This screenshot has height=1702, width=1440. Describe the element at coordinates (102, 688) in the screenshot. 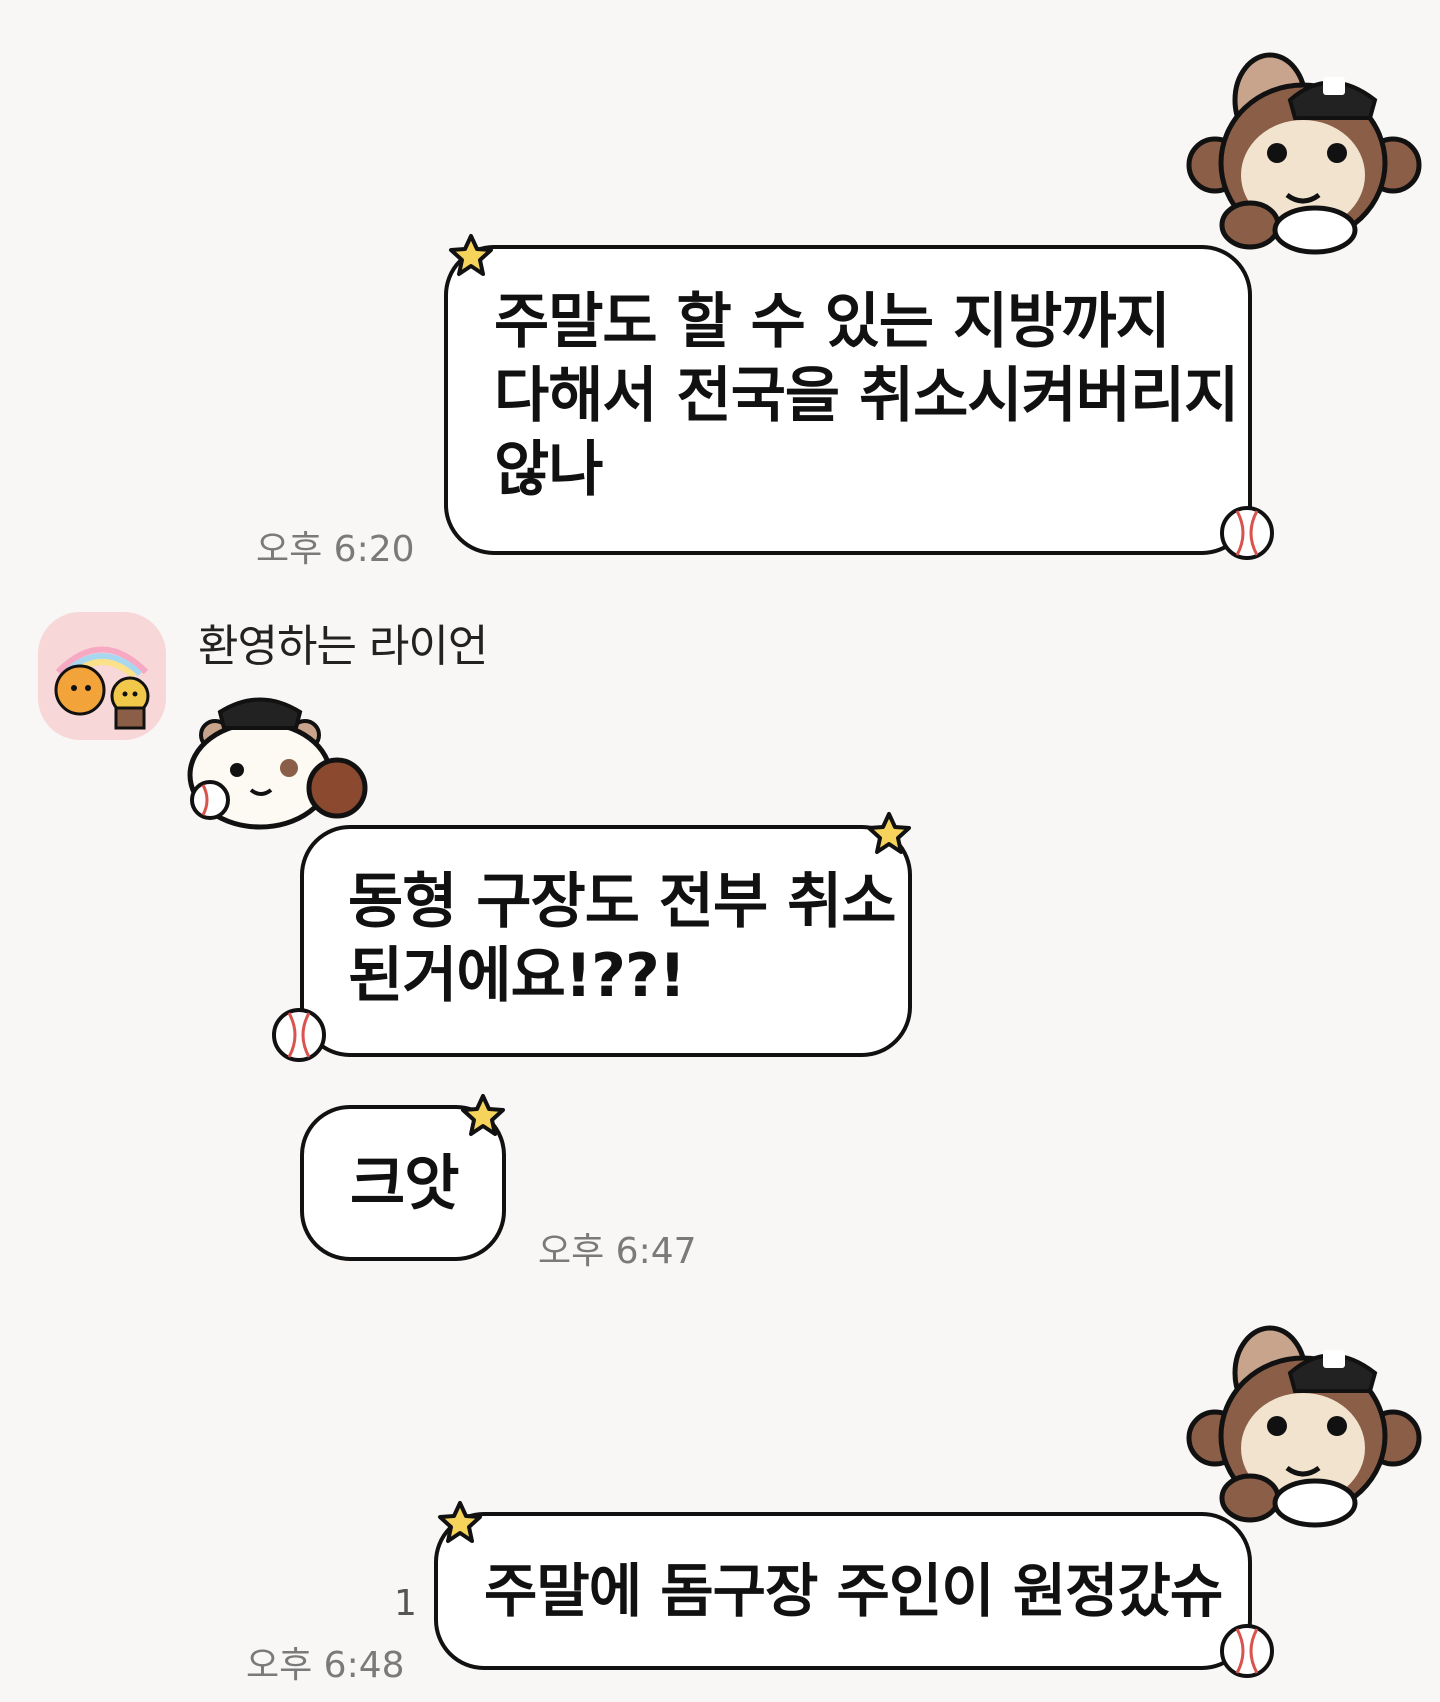

I see `ryan-rainbow-avatar-icon` at that location.